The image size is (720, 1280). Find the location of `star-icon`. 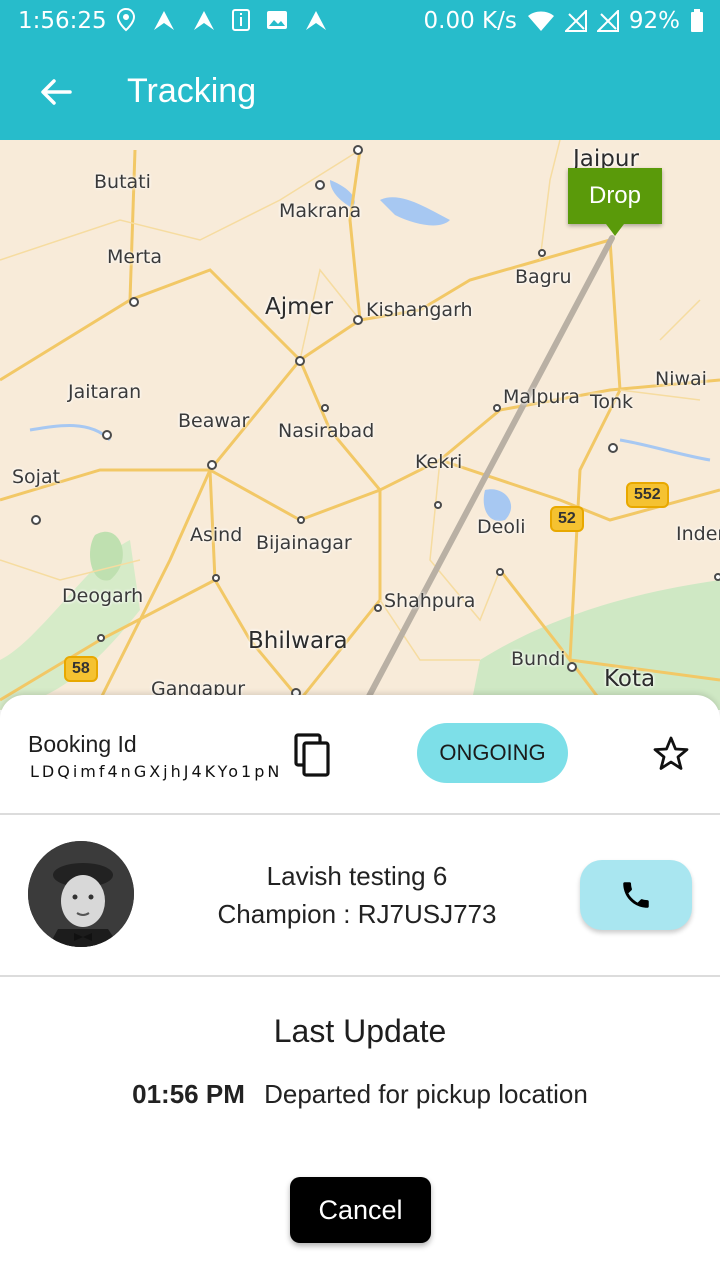

star-icon is located at coordinates (671, 753).